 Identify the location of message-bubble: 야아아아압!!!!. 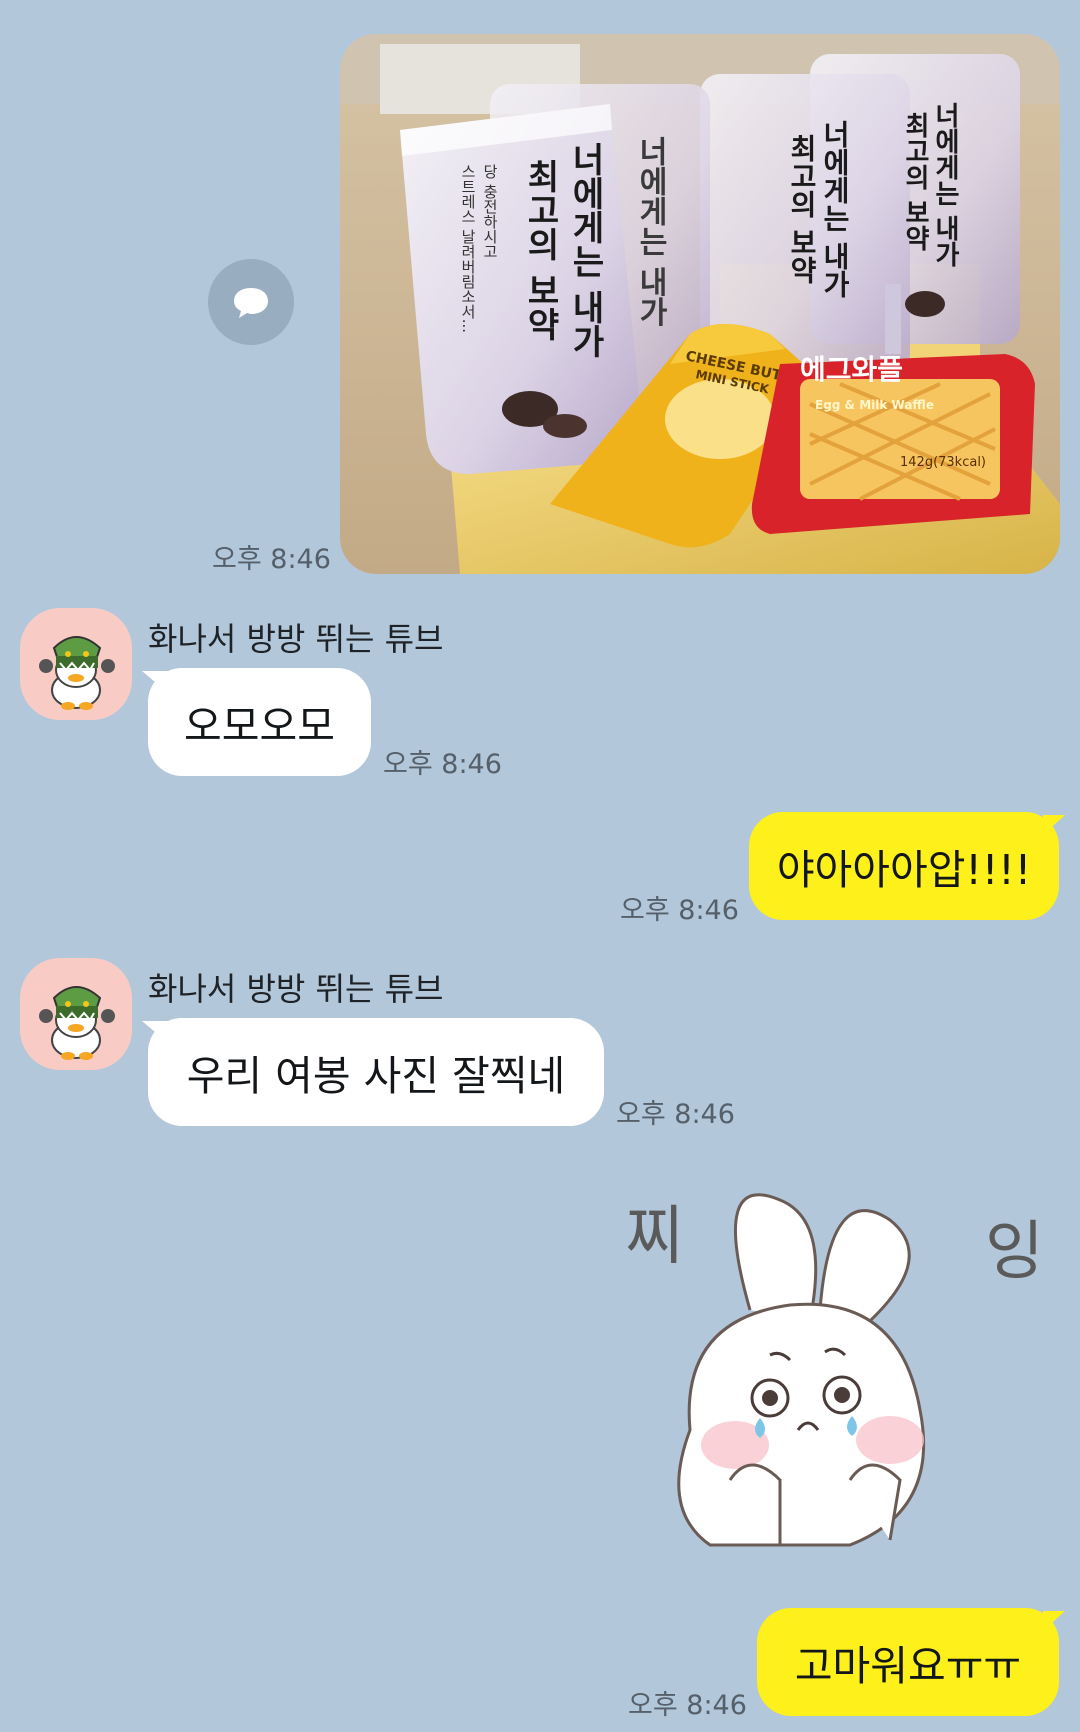
(904, 866).